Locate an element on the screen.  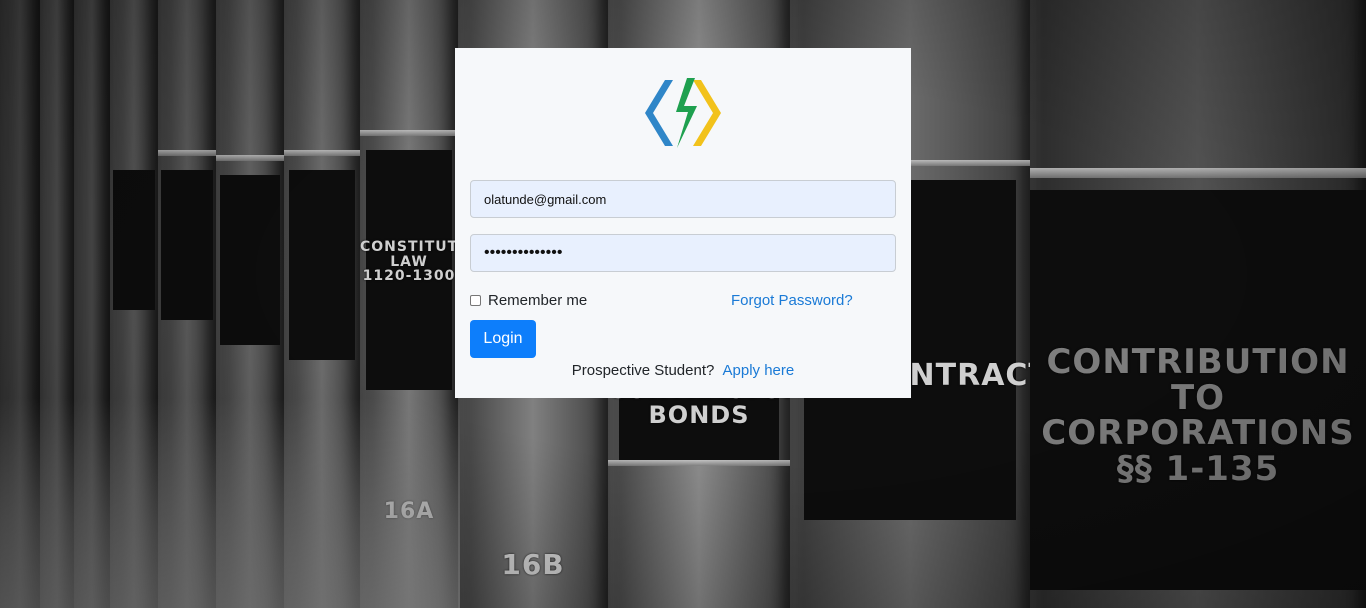
remember-me: Remember me is located at coordinates (528, 300).